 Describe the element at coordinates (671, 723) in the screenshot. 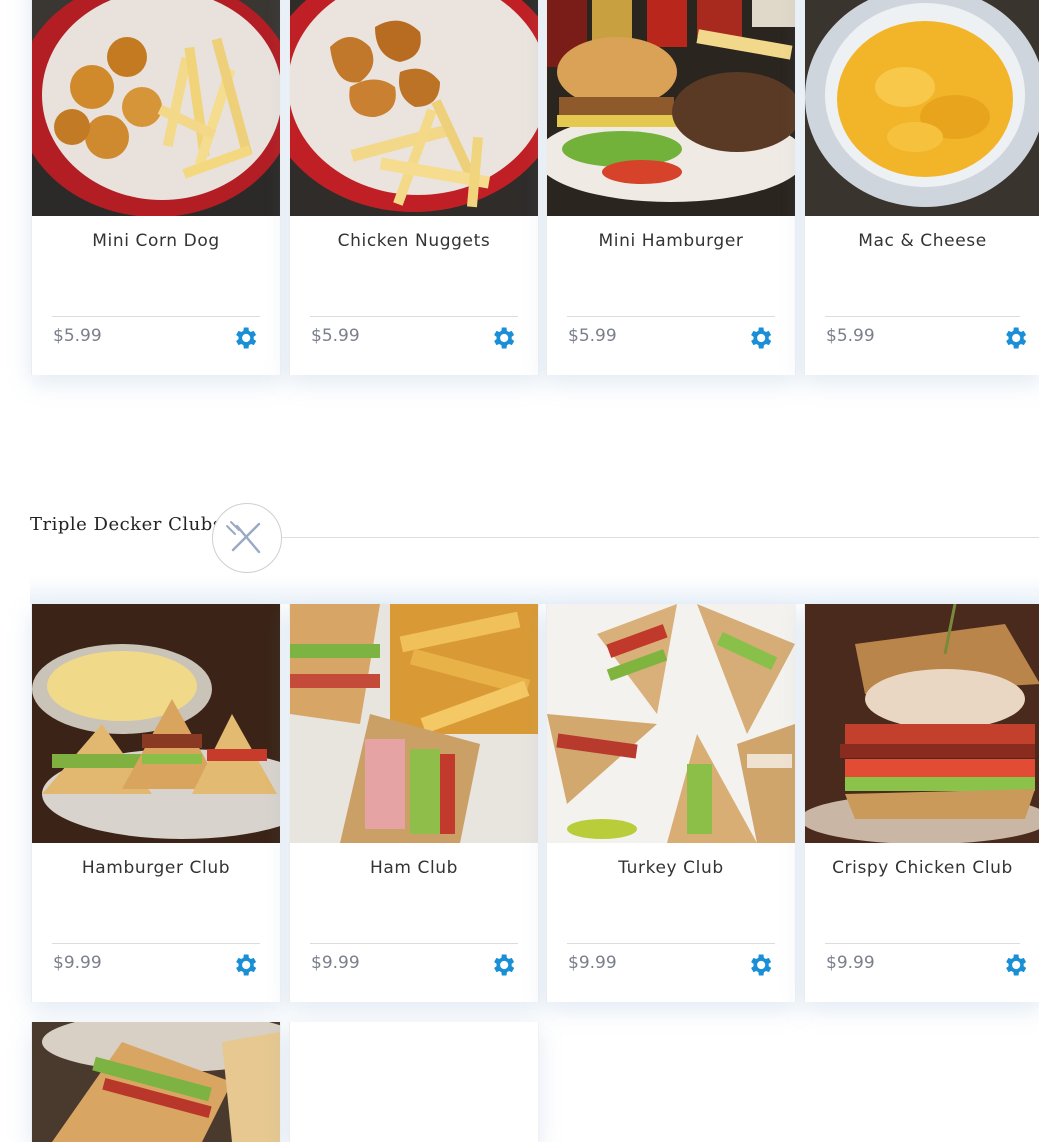

I see `turkey-club-photo` at that location.